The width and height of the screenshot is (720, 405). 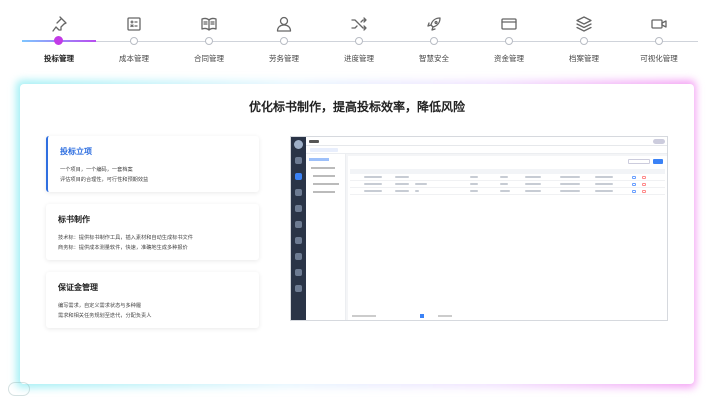 I want to click on feature-card-bid-project: 投标立项 一个项目，一个编码，一套档案 评估项目的合理性，可行性和预期效益, so click(x=152, y=164).